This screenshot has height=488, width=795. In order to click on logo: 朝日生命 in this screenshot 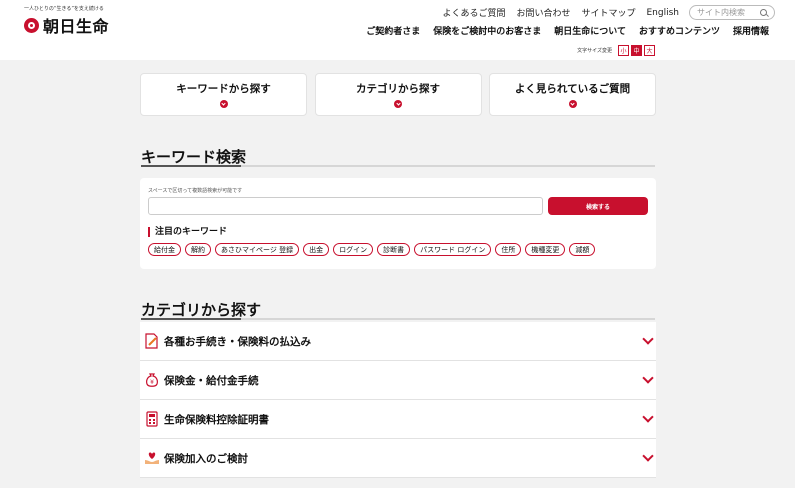, I will do `click(66, 25)`.